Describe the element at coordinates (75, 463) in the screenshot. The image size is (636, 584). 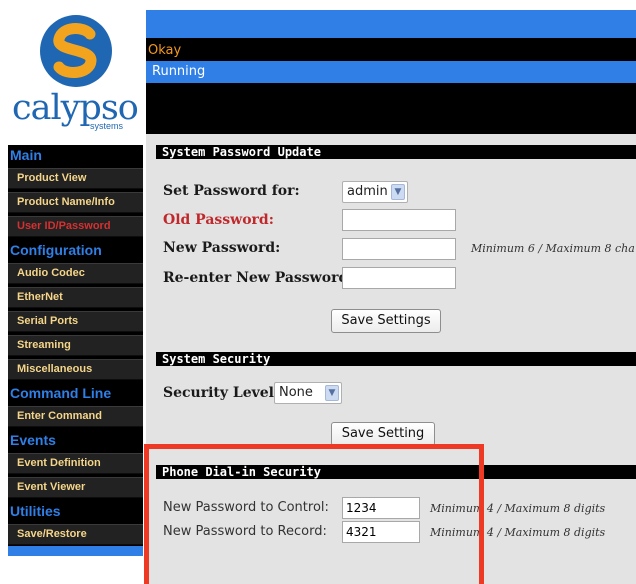
I see `nav-item-event-definition: Event Definition` at that location.